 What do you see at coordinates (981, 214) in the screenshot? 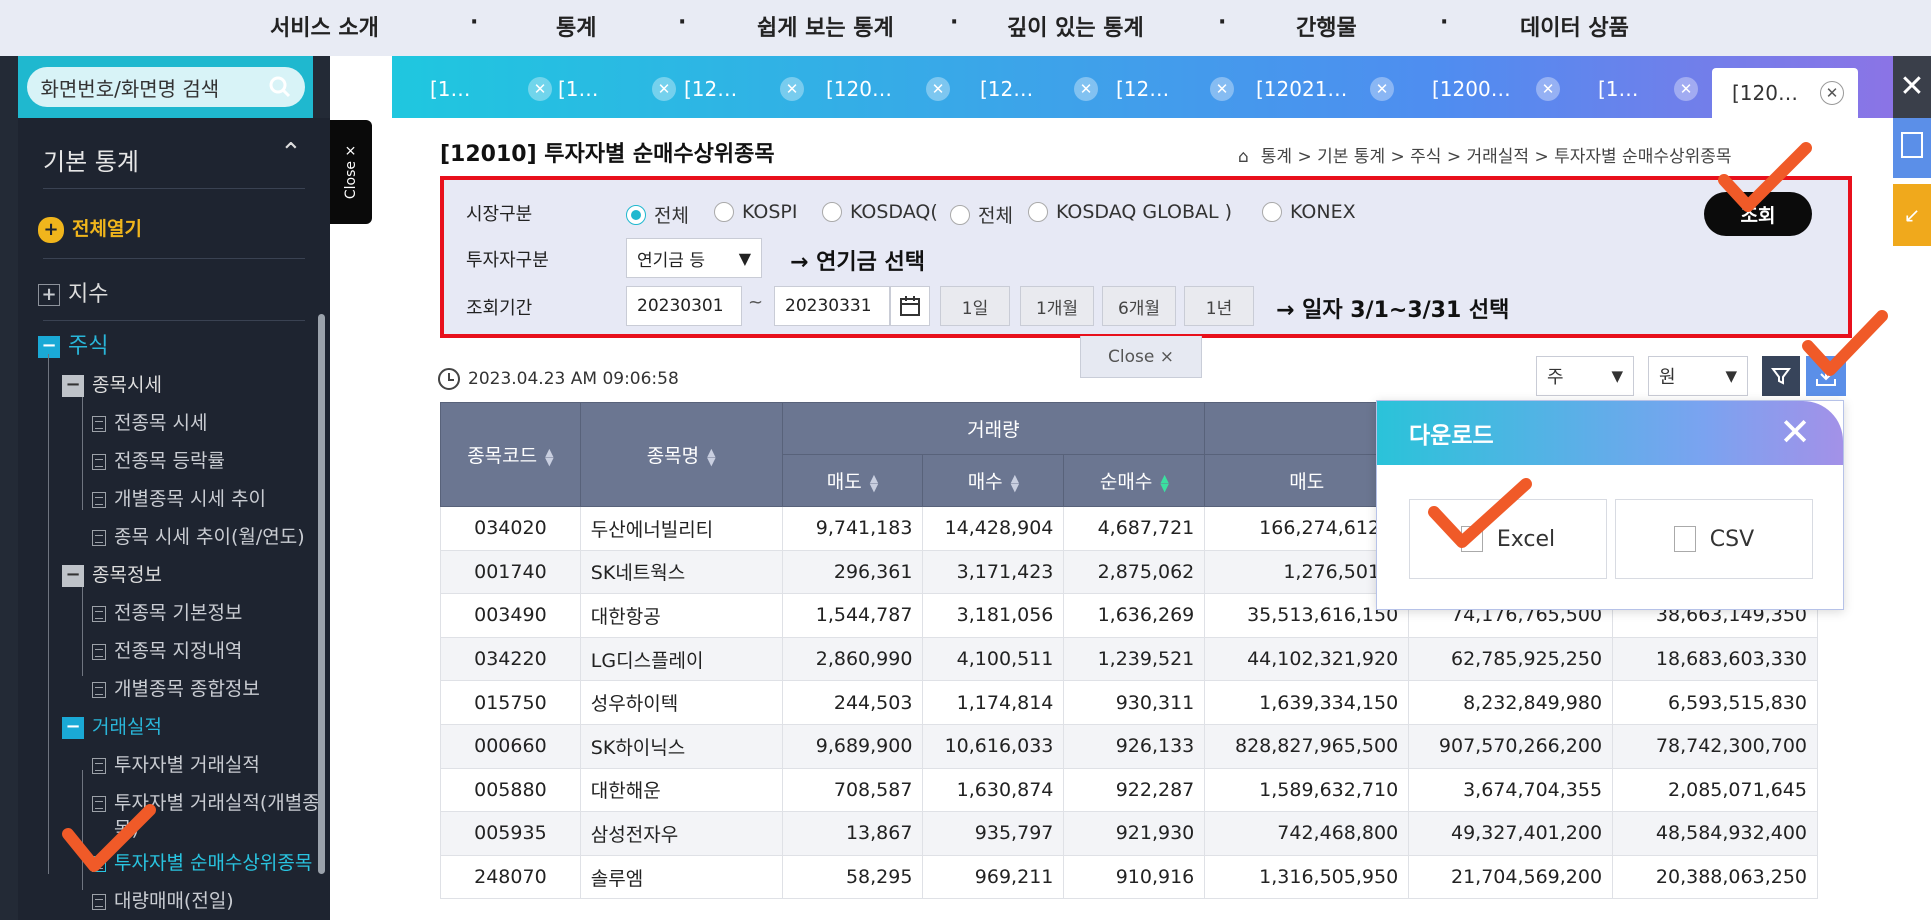
I see `market-radio-kosdaq-all: 전체` at bounding box center [981, 214].